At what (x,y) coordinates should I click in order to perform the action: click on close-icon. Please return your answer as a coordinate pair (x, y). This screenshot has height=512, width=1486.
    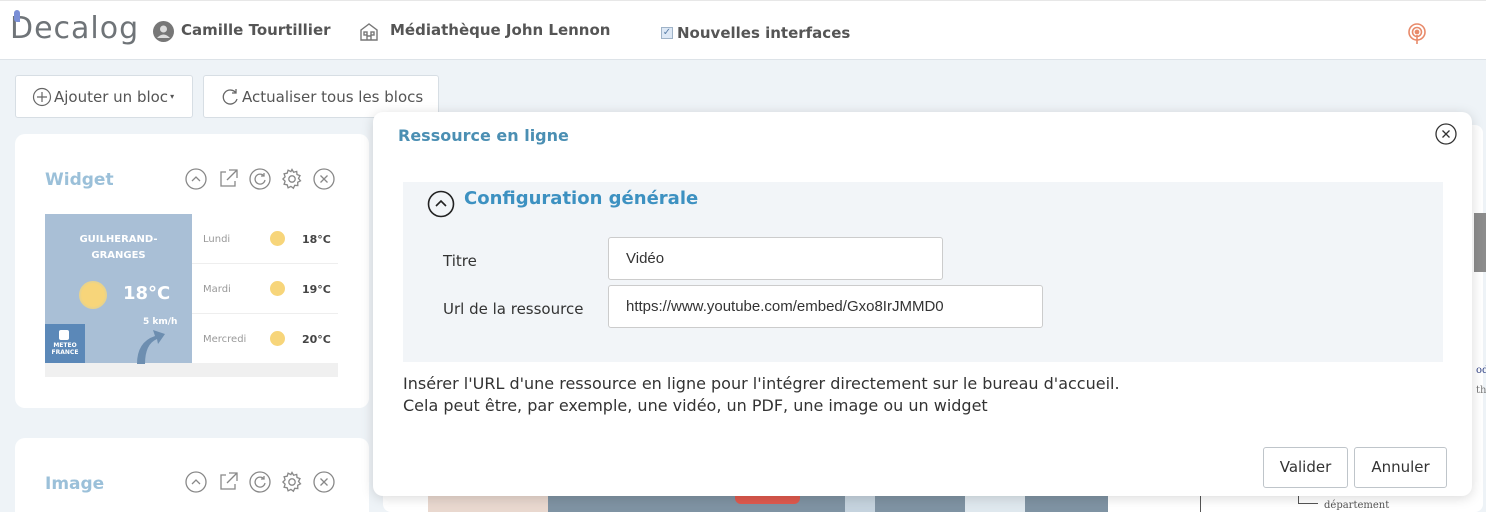
    Looking at the image, I should click on (1446, 134).